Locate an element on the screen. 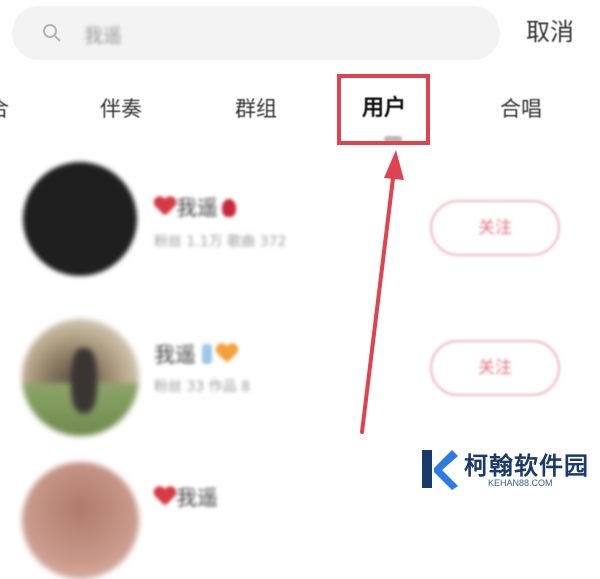 The width and height of the screenshot is (600, 579). tab-chorus-partial: 合 is located at coordinates (5, 109).